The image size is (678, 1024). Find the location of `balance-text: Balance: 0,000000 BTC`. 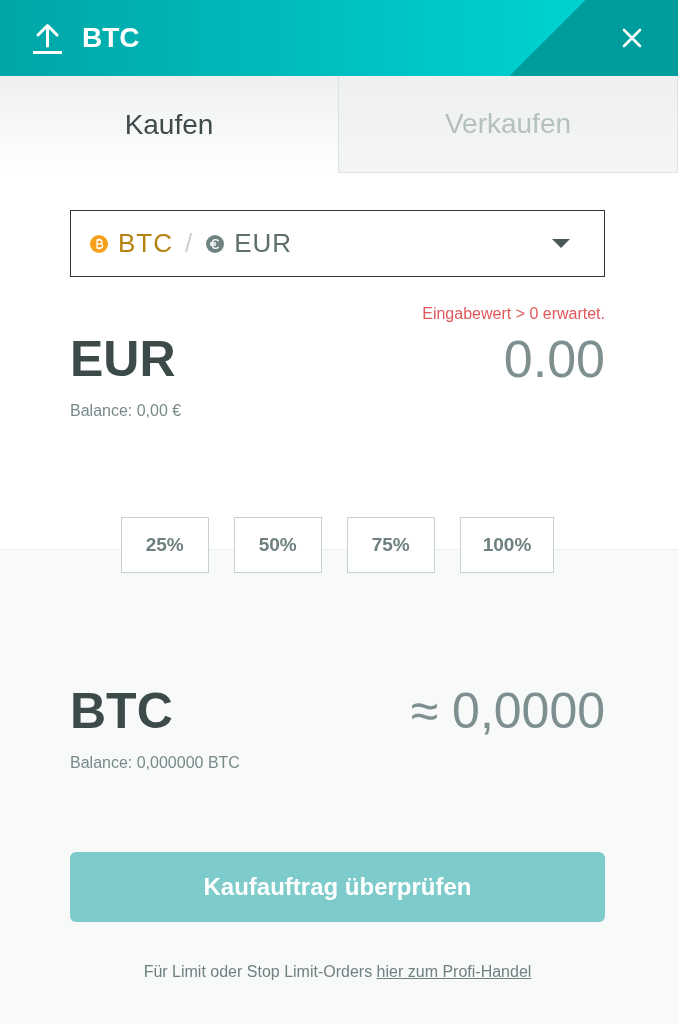

balance-text: Balance: 0,000000 BTC is located at coordinates (155, 762).